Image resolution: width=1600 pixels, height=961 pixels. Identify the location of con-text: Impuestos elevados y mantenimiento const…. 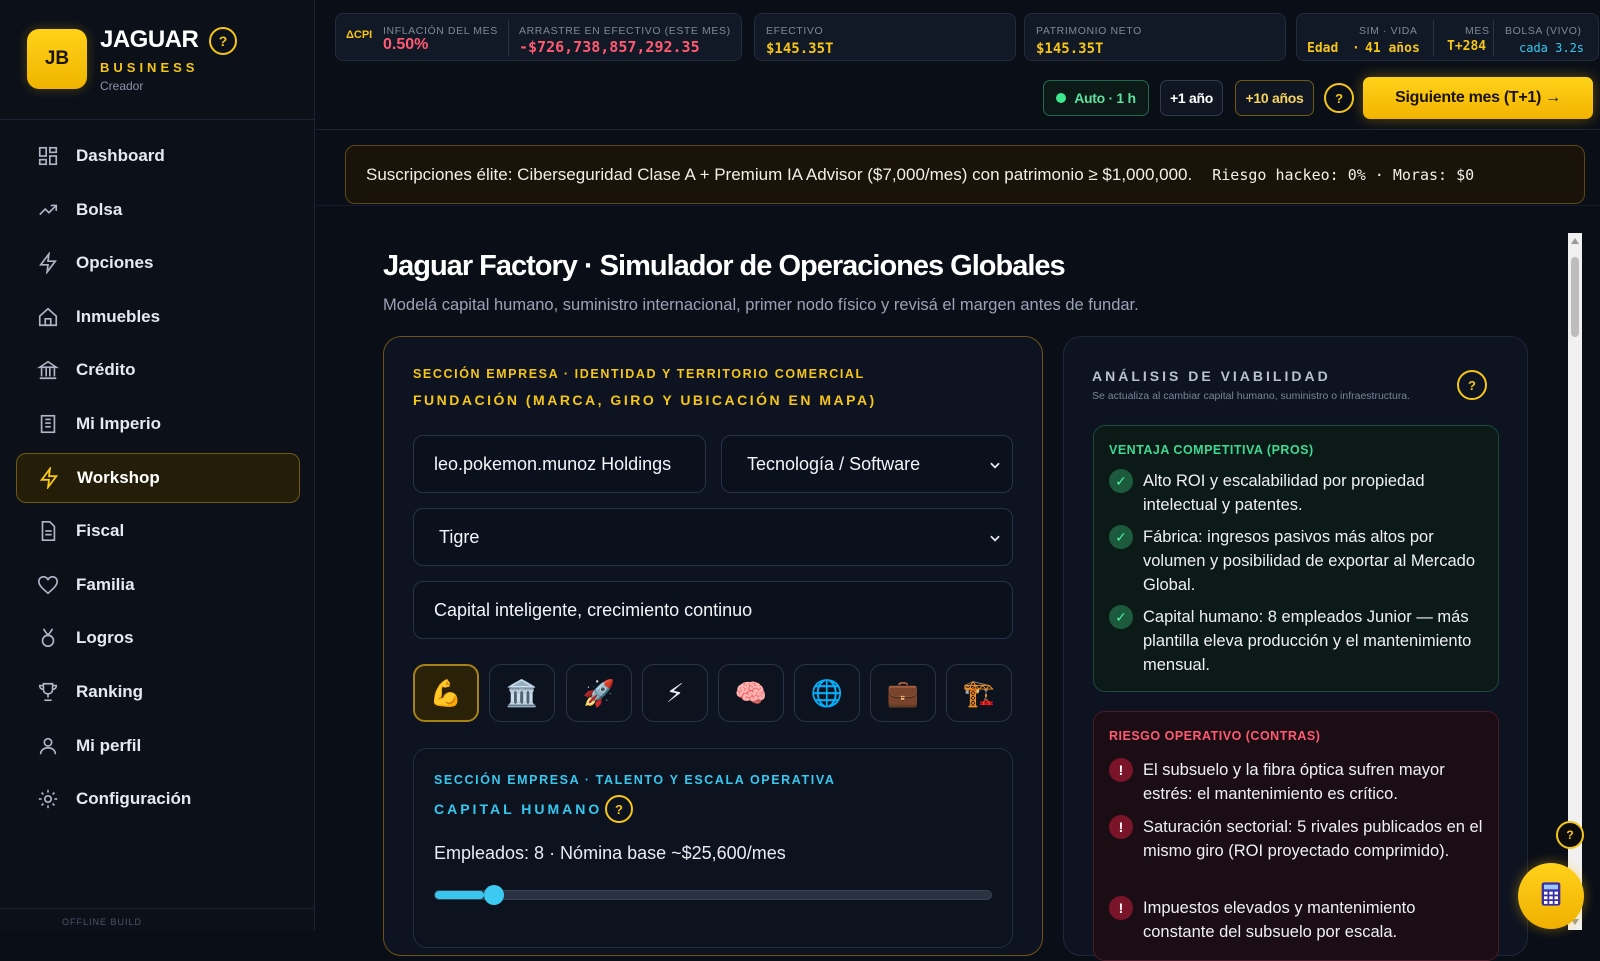
(1279, 920).